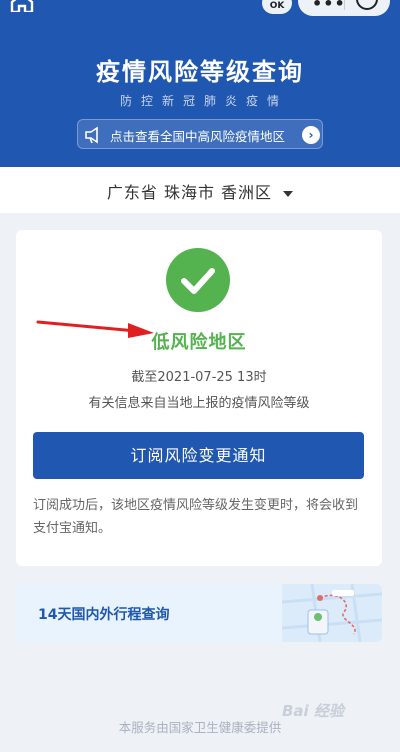  I want to click on as-of-time: 截至2021-07-25 13时, so click(199, 377).